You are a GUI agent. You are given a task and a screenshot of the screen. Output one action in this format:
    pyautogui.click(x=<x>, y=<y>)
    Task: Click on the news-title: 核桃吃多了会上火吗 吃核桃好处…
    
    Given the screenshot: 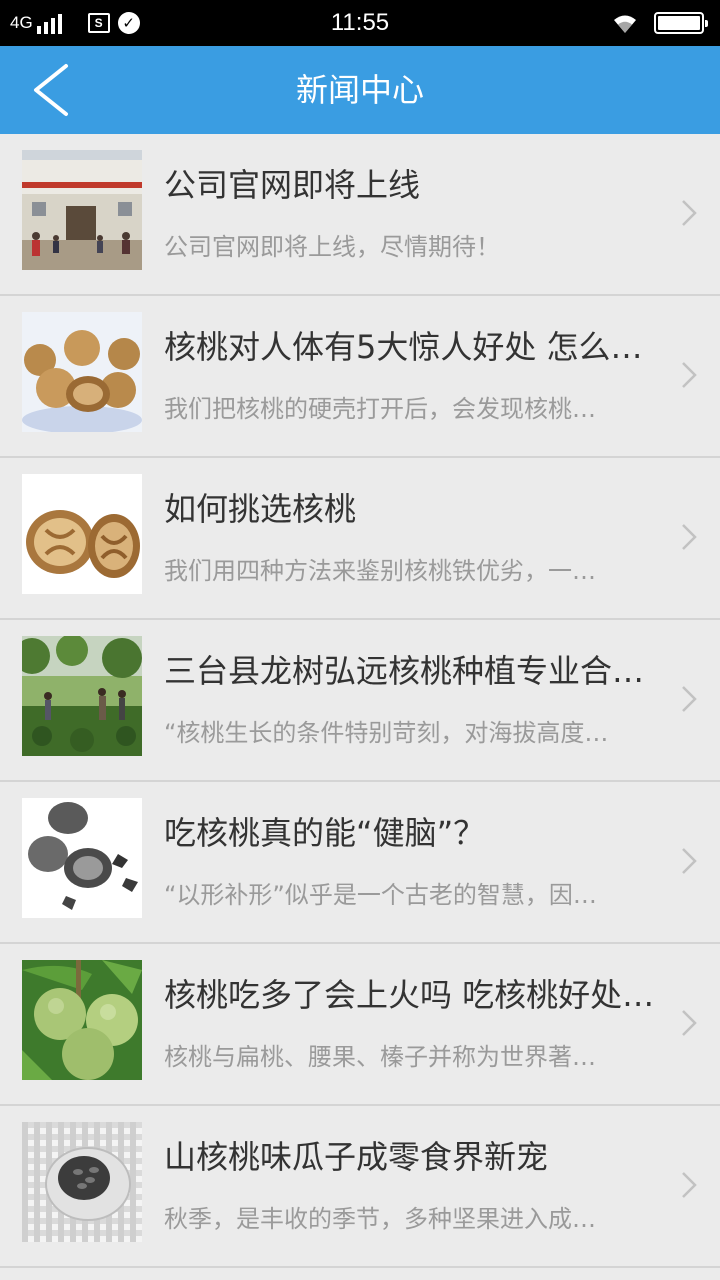 What is the action you would take?
    pyautogui.click(x=409, y=995)
    